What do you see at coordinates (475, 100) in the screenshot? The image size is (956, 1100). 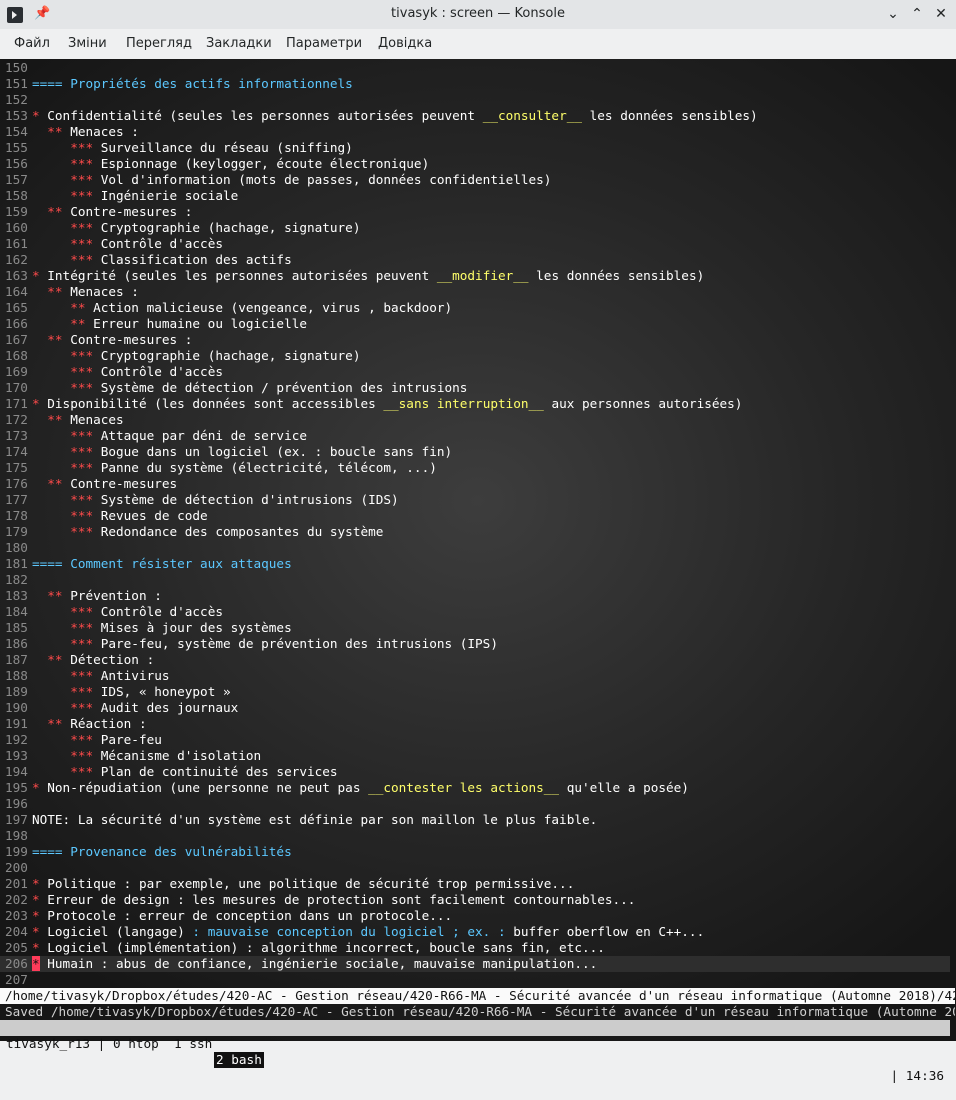 I see `terminal-line: 152` at bounding box center [475, 100].